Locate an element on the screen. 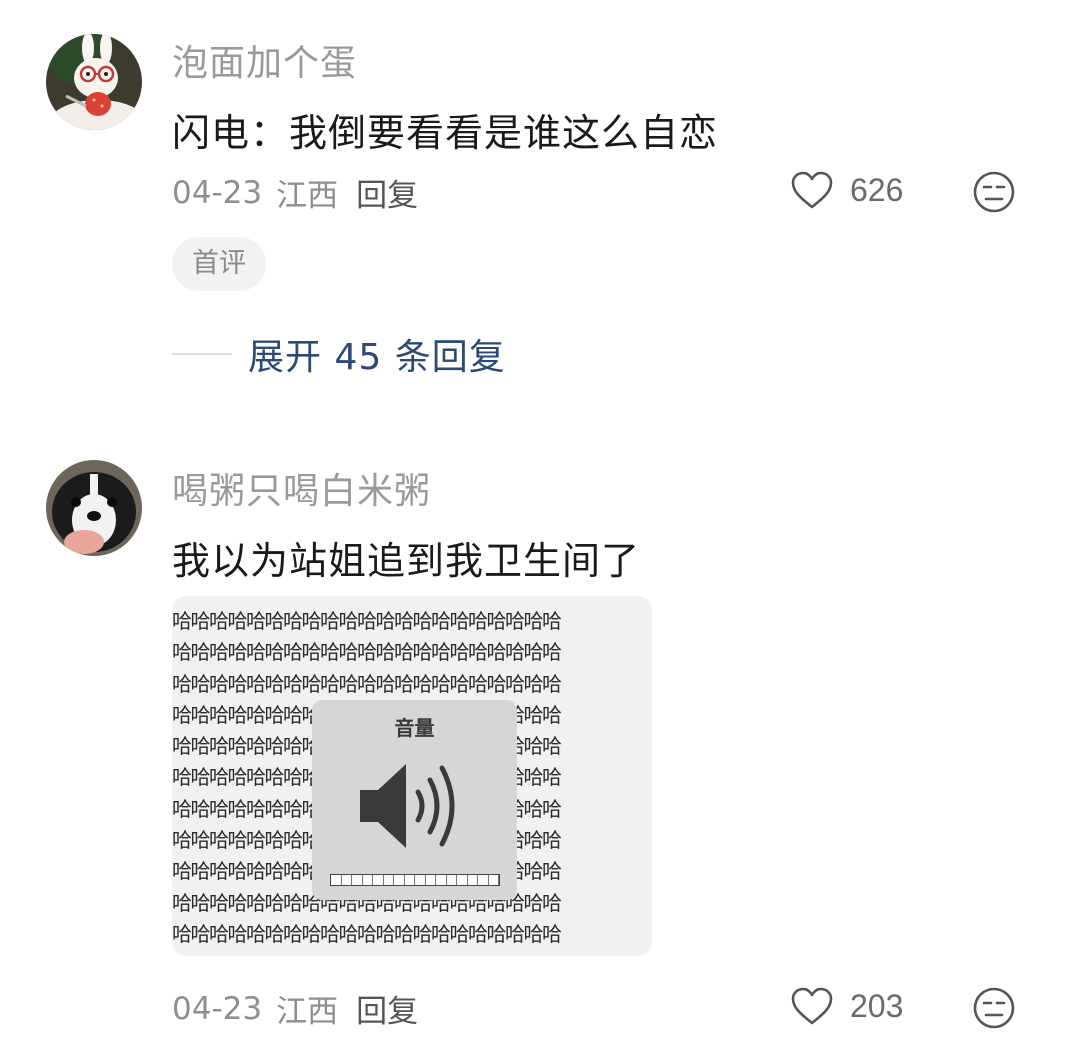 This screenshot has height=1051, width=1080. comment-username: 喝粥只喝白米粥 is located at coordinates (301, 488).